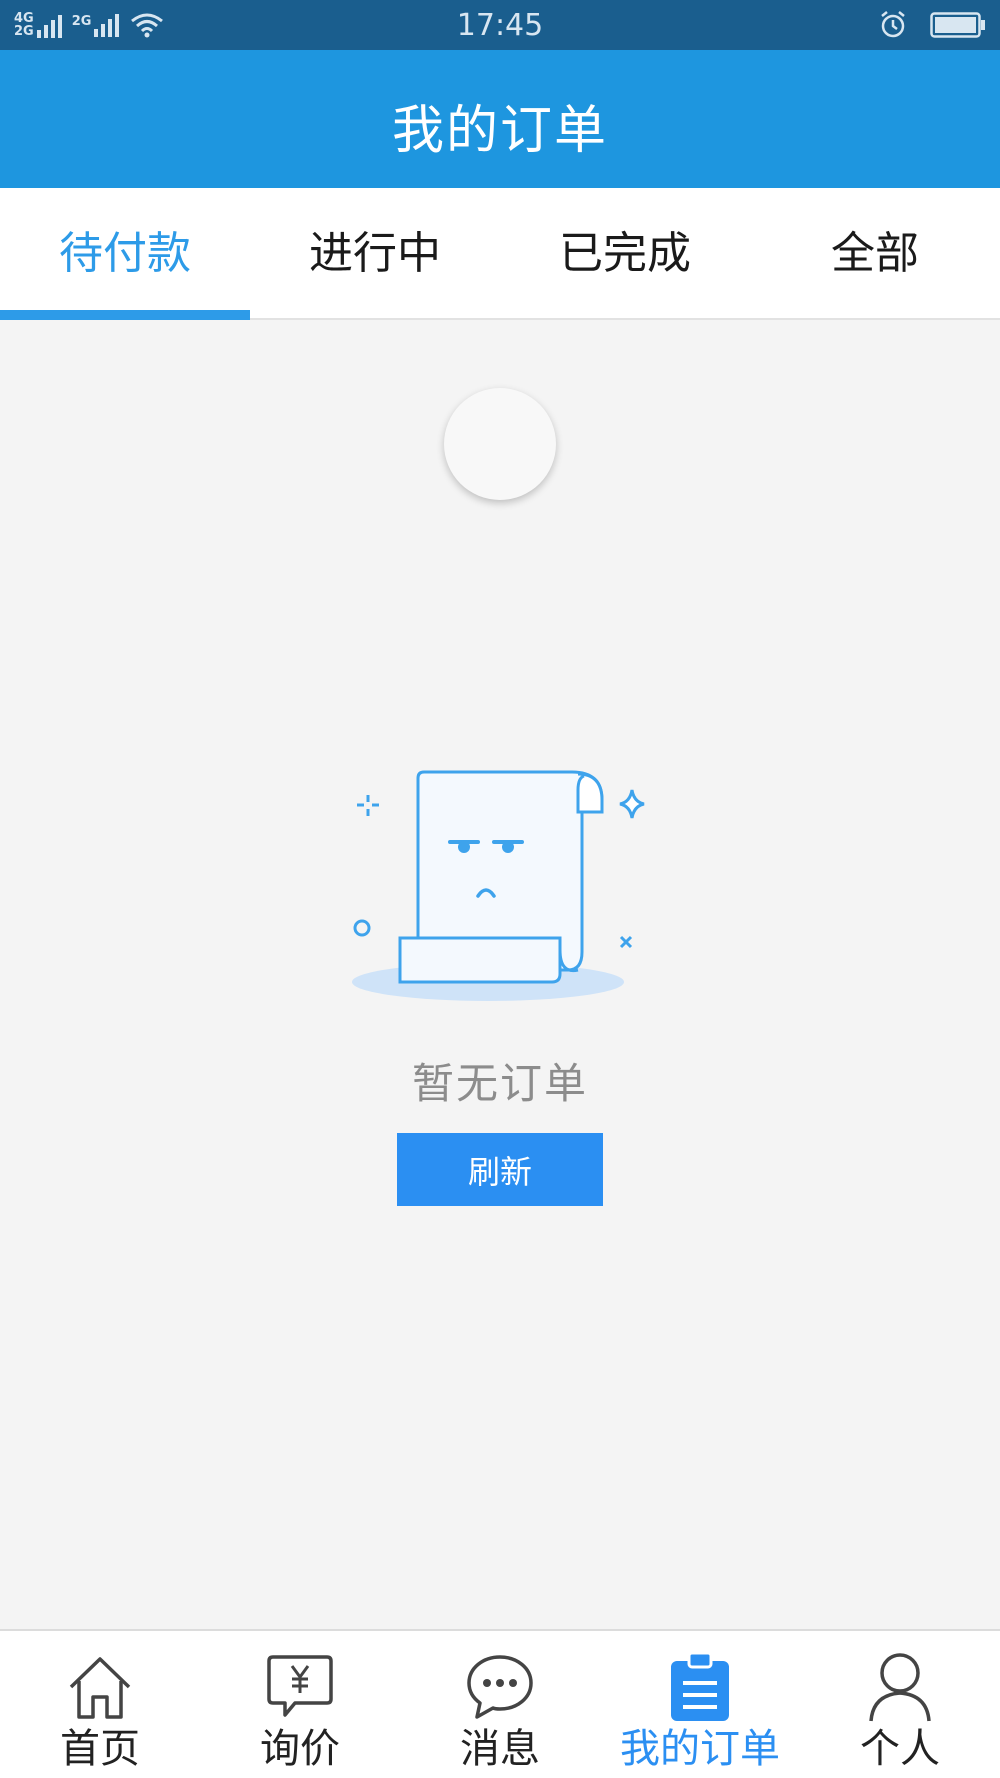 The width and height of the screenshot is (1000, 1778). Describe the element at coordinates (125, 253) in the screenshot. I see `tab-pending-payment: 待付款` at that location.